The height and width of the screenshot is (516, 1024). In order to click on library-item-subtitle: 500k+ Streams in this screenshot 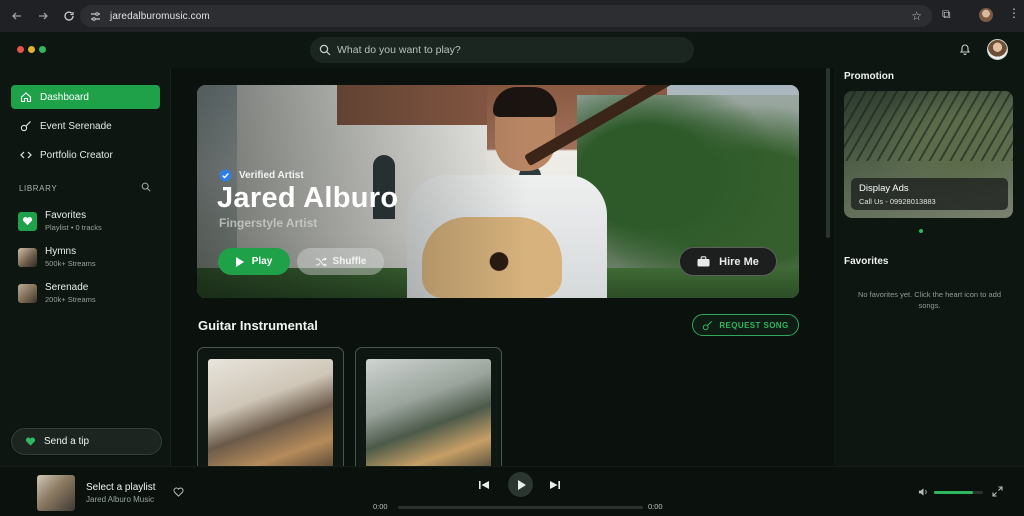, I will do `click(70, 263)`.